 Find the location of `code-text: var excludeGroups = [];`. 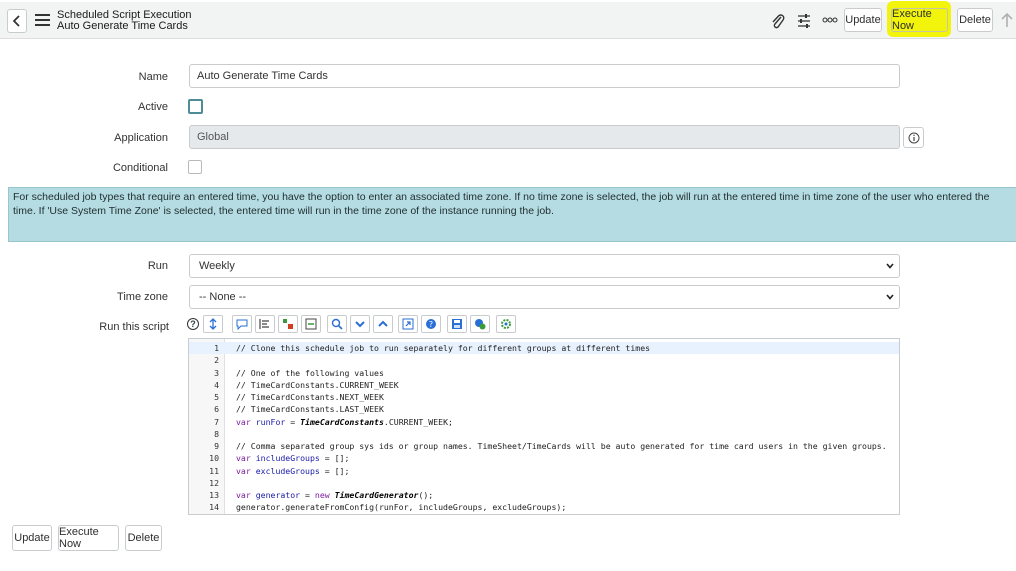

code-text: var excludeGroups = []; is located at coordinates (293, 470).